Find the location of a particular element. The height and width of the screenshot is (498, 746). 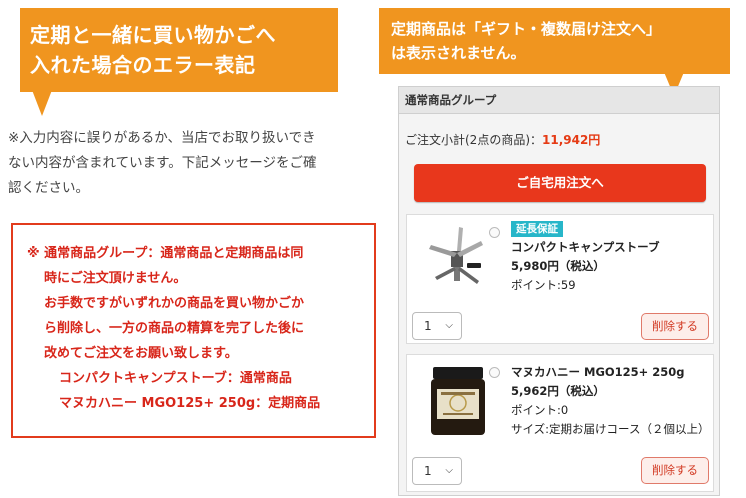

error-line: お手数ですがいずれかの商品を買い物かごか is located at coordinates (174, 303).